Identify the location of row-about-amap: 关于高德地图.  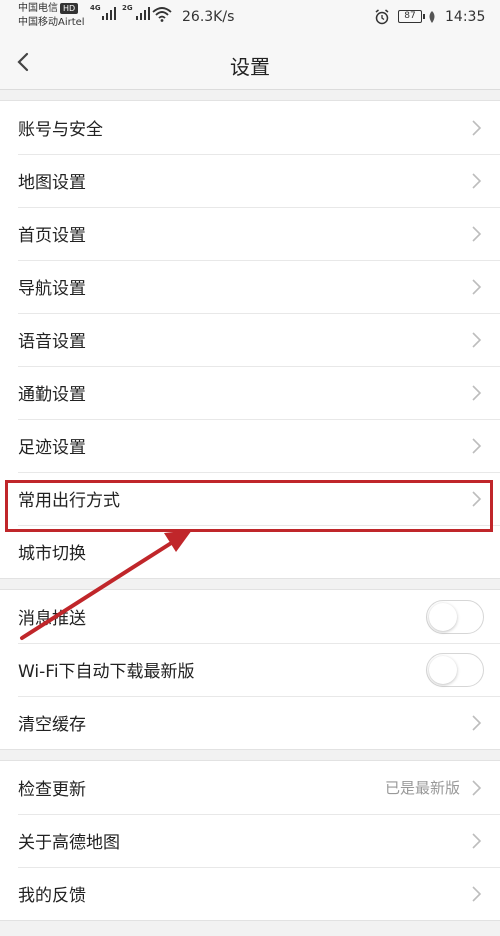
(250, 840).